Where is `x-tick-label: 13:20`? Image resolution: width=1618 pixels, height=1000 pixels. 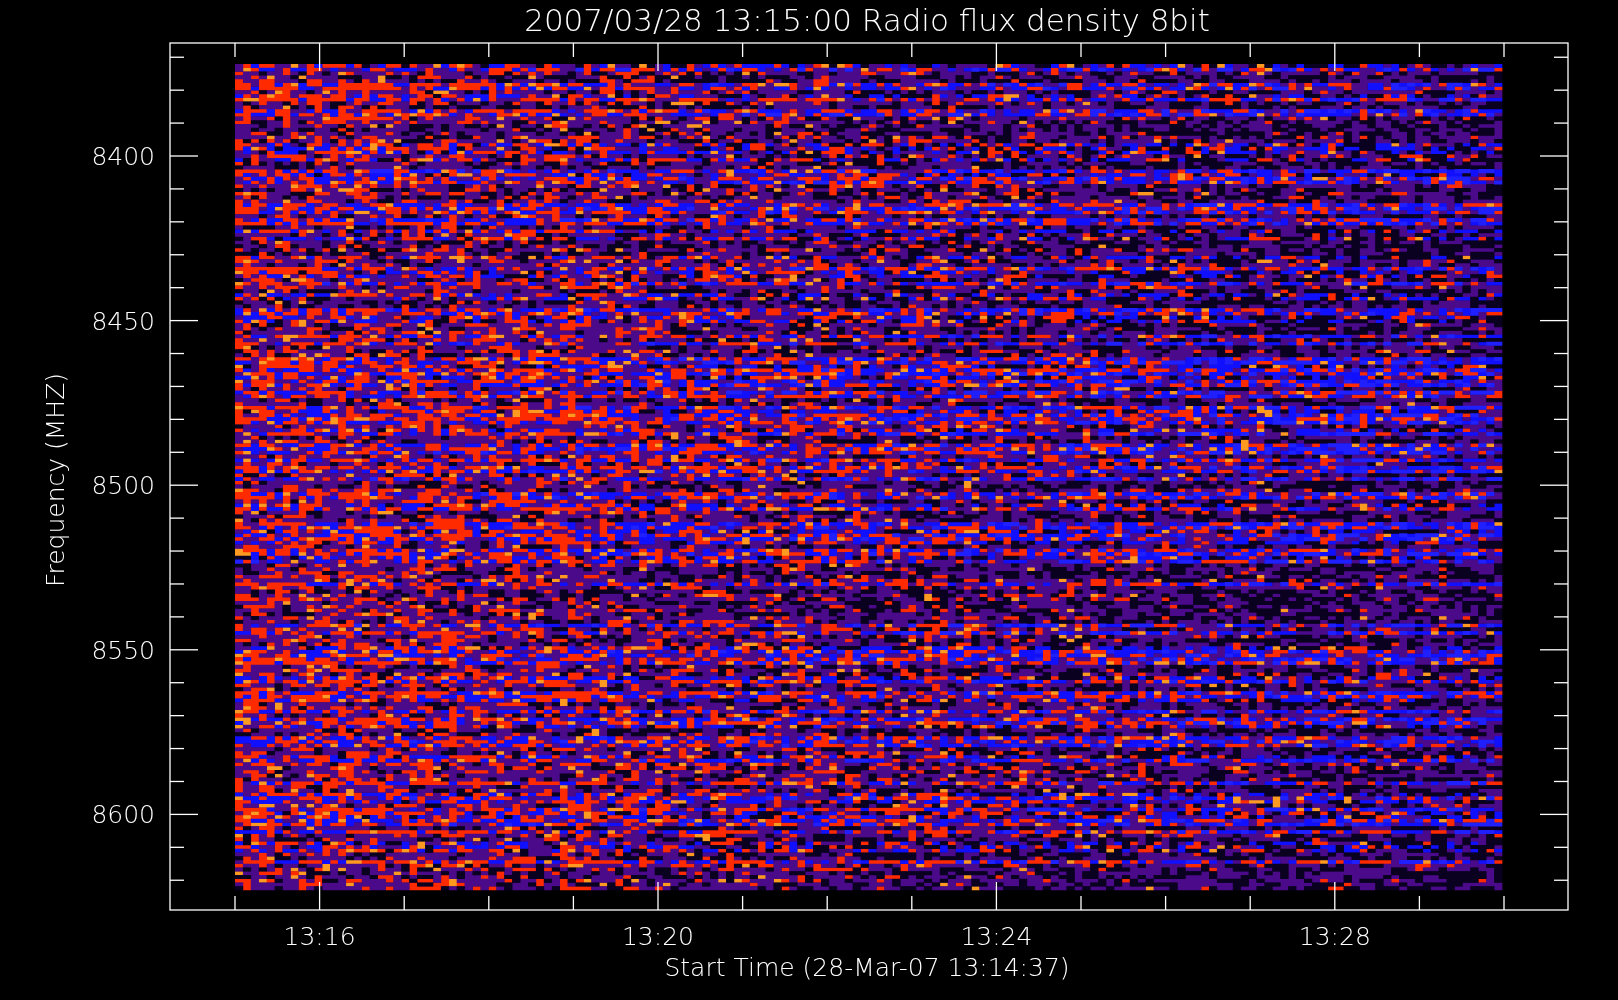 x-tick-label: 13:20 is located at coordinates (658, 936).